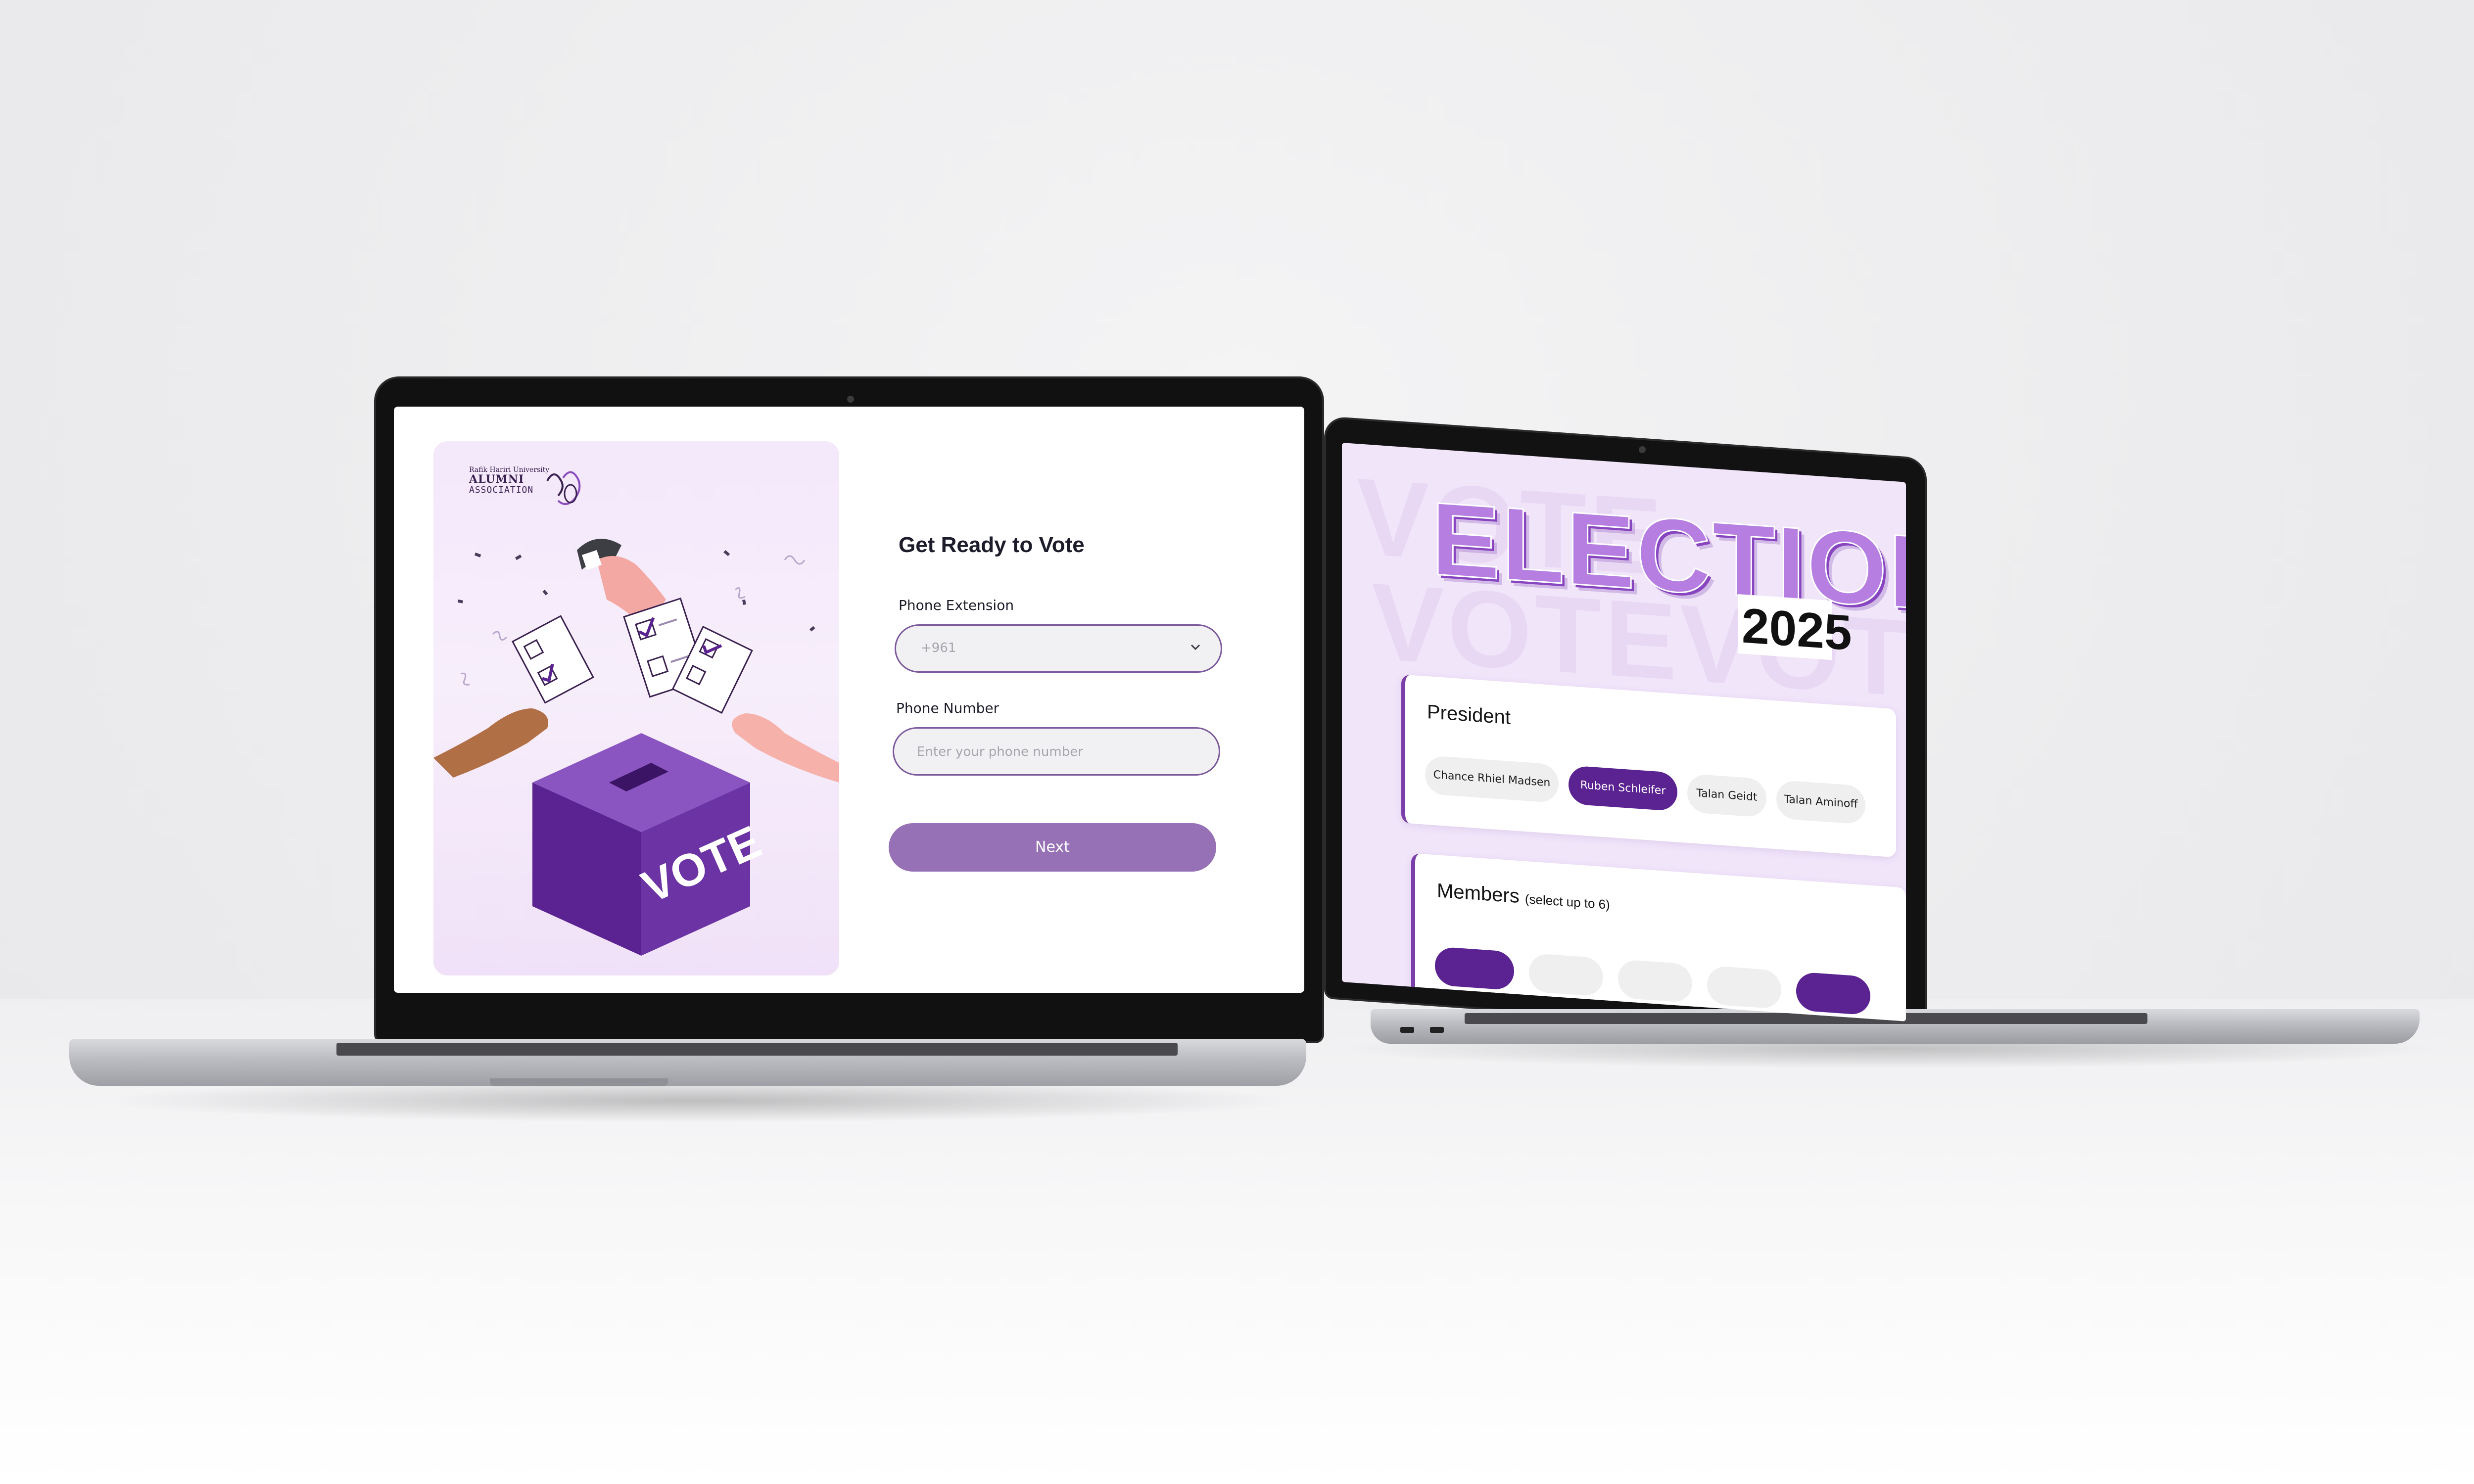 This screenshot has height=1484, width=2474. What do you see at coordinates (851, 399) in the screenshot?
I see `laptop-left-camera` at bounding box center [851, 399].